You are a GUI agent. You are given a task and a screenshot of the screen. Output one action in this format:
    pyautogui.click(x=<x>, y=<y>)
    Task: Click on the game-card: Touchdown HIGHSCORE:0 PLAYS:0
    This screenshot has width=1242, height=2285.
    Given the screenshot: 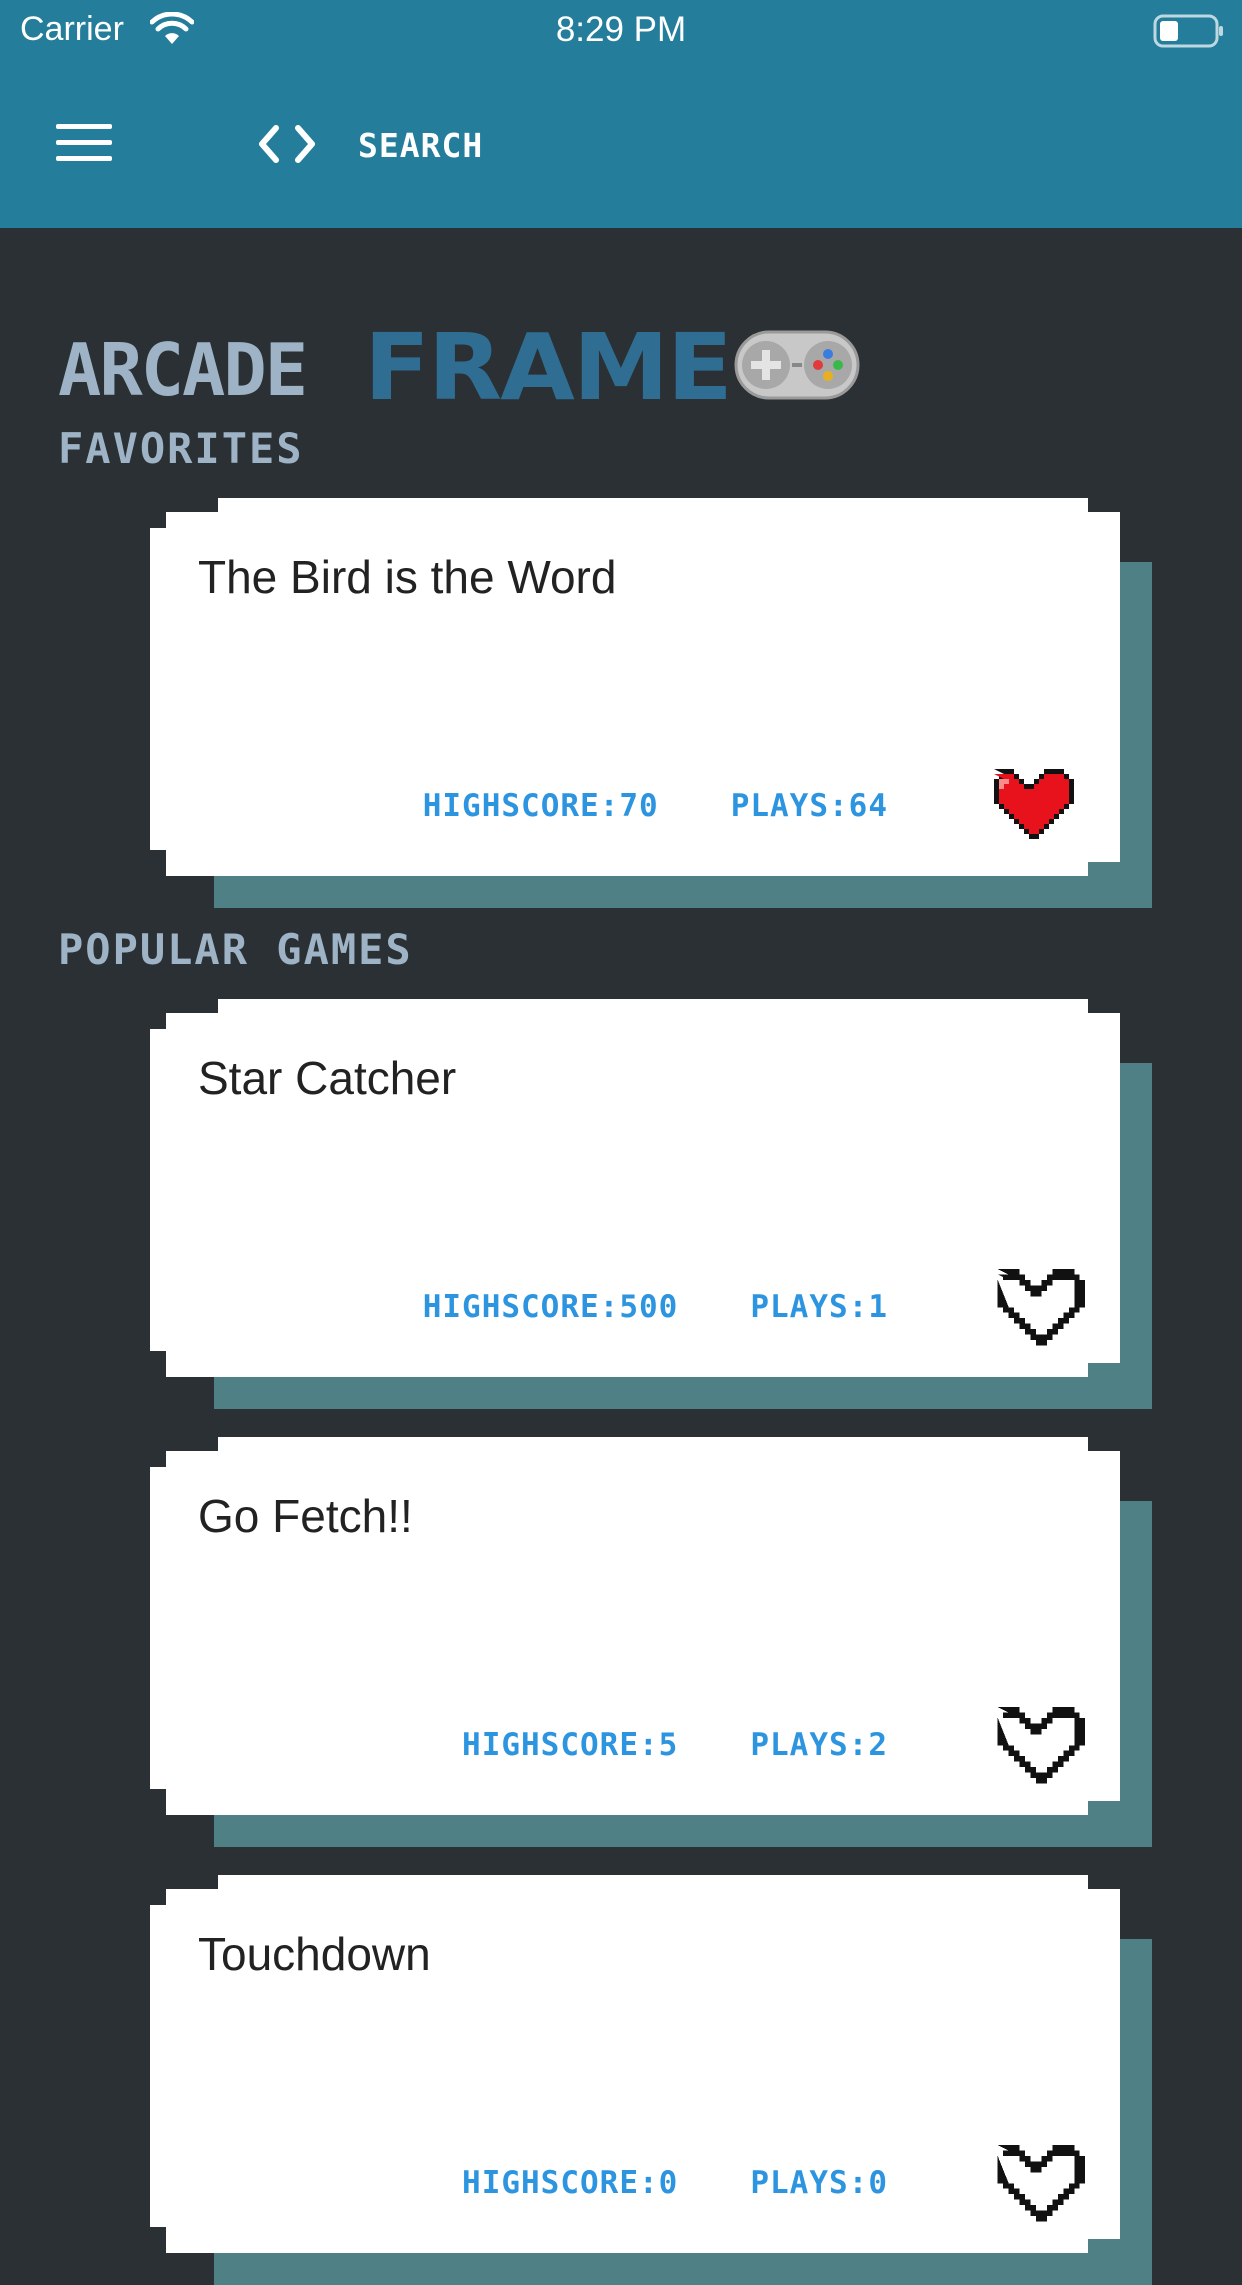 What is the action you would take?
    pyautogui.click(x=651, y=2080)
    